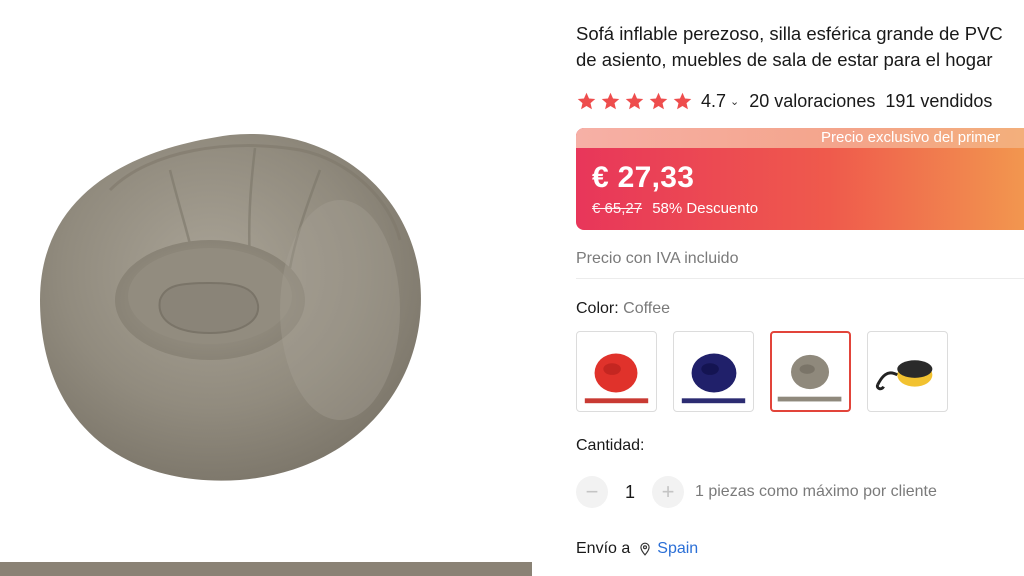  What do you see at coordinates (904, 375) in the screenshot?
I see `foot-pump-thumb` at bounding box center [904, 375].